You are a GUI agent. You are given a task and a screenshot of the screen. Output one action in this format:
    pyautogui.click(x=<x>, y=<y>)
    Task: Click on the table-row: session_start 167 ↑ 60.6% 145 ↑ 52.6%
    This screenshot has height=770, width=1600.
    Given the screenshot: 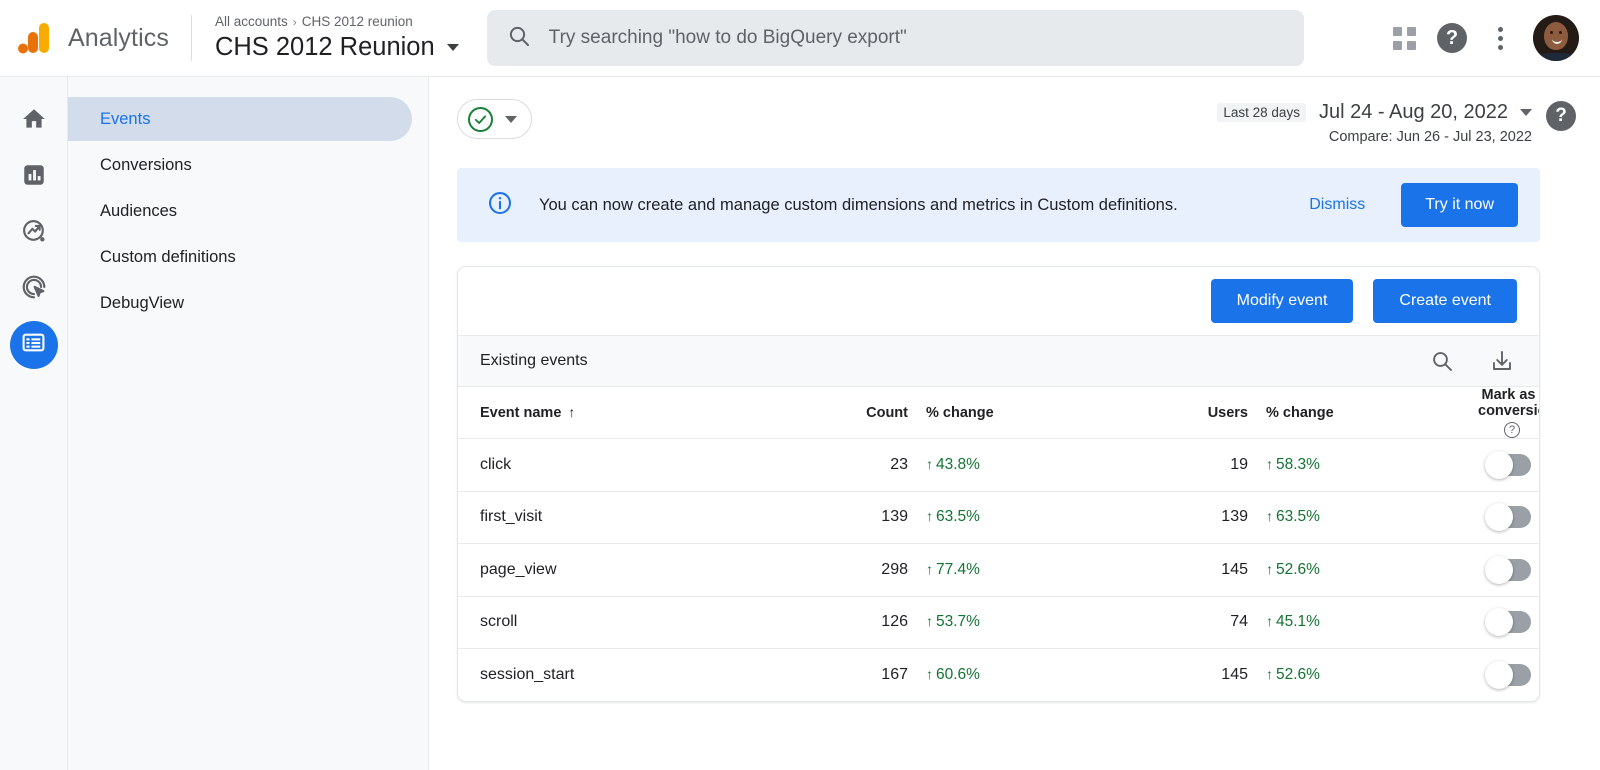 What is the action you would take?
    pyautogui.click(x=998, y=675)
    